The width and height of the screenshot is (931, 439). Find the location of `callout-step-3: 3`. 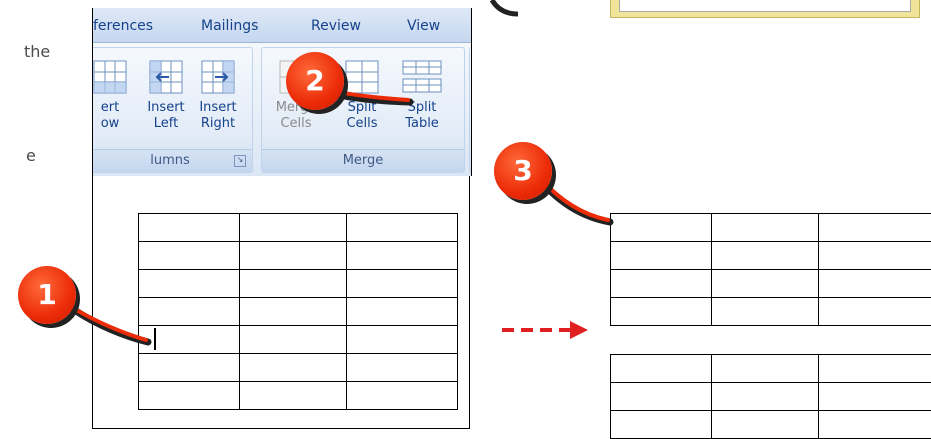

callout-step-3: 3 is located at coordinates (523, 171).